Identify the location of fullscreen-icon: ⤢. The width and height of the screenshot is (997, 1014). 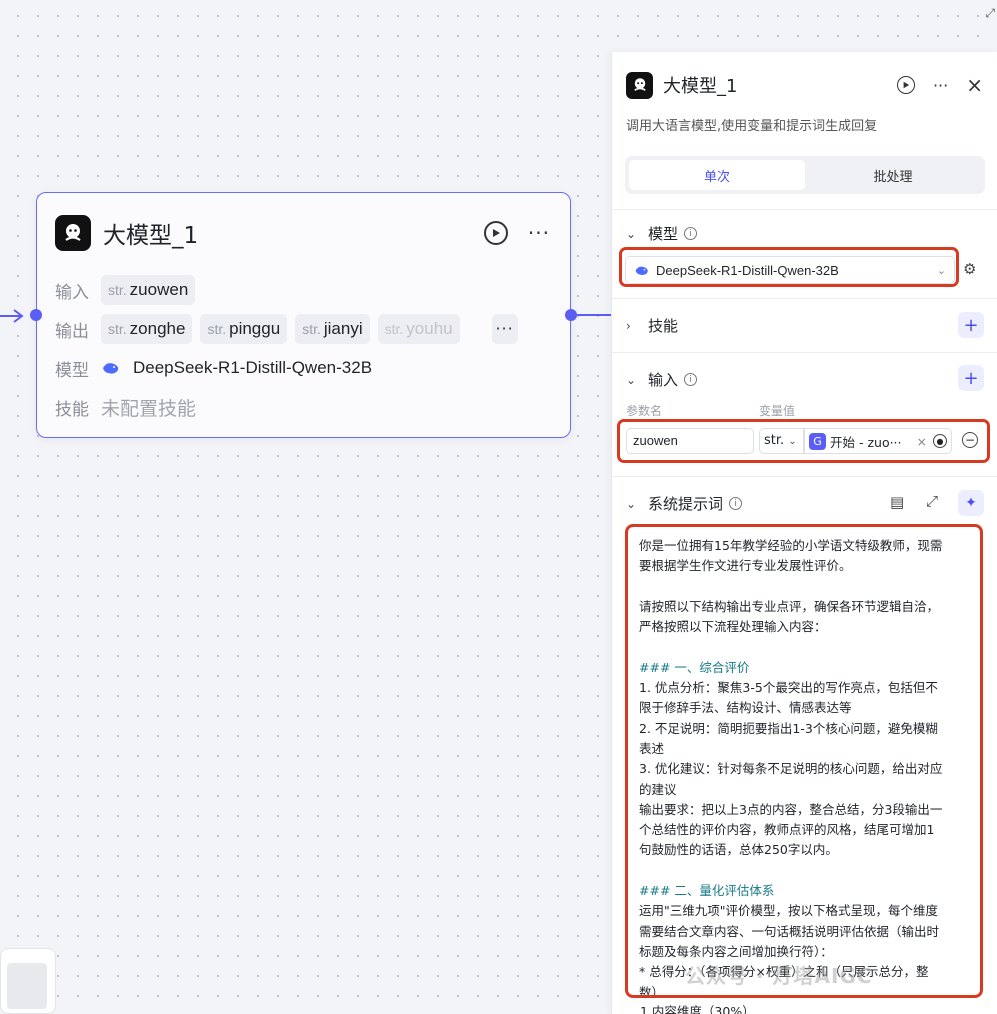
(990, 13).